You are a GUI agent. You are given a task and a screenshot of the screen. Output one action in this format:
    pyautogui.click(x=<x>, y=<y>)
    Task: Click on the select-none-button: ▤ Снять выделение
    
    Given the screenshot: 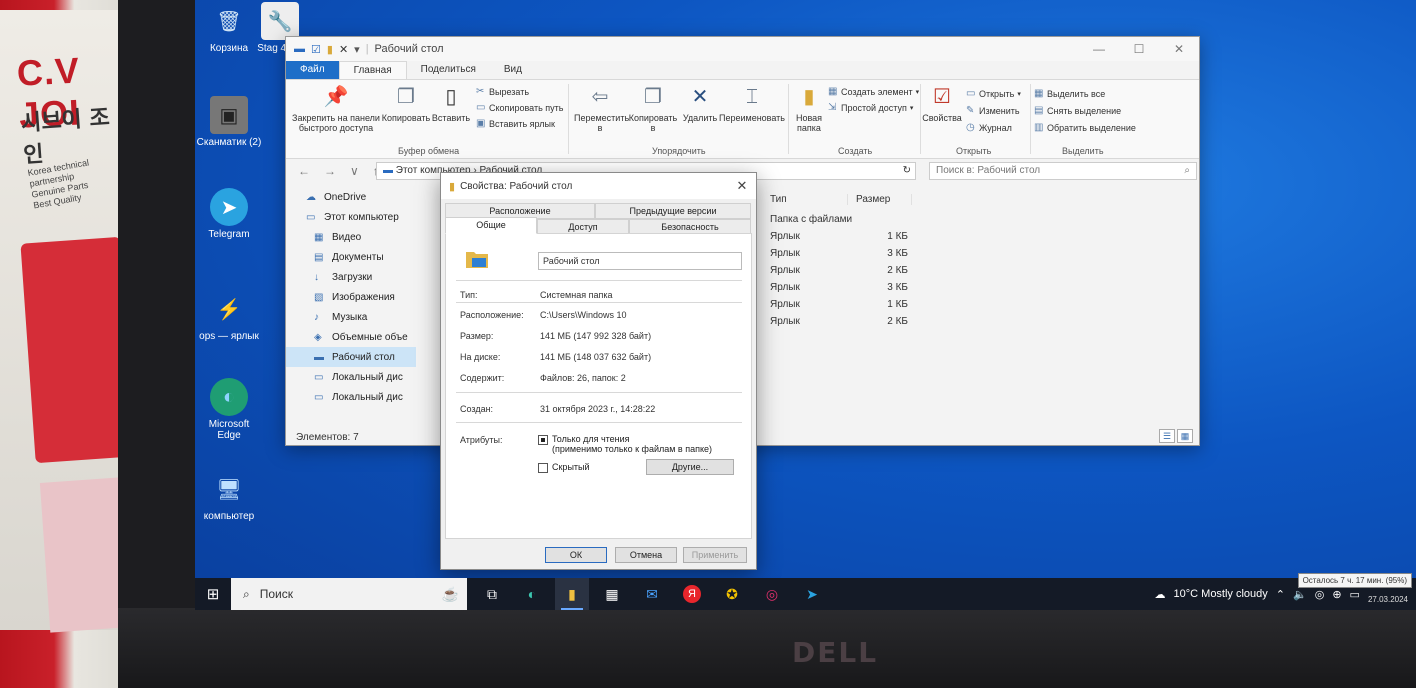 What is the action you would take?
    pyautogui.click(x=1077, y=110)
    